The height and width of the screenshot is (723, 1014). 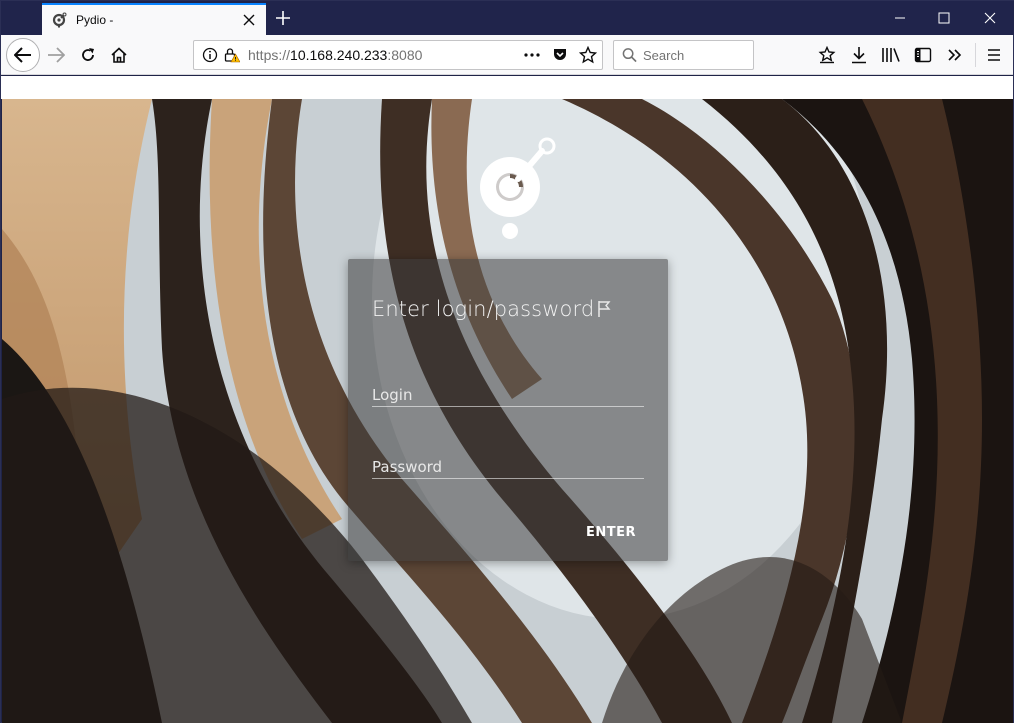 What do you see at coordinates (990, 18) in the screenshot?
I see `close-window-button` at bounding box center [990, 18].